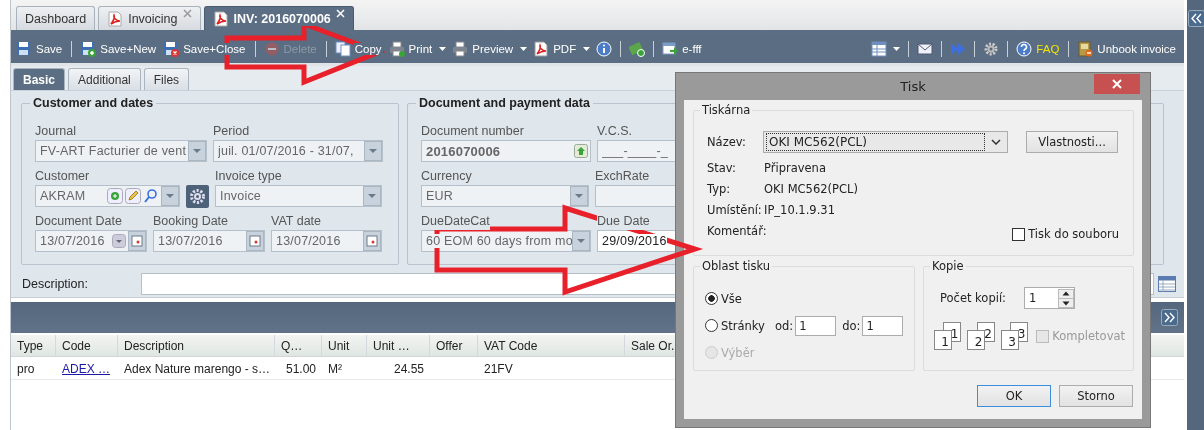 Image resolution: width=1204 pixels, height=430 pixels. What do you see at coordinates (335, 369) in the screenshot?
I see `table-cell-text: M²` at bounding box center [335, 369].